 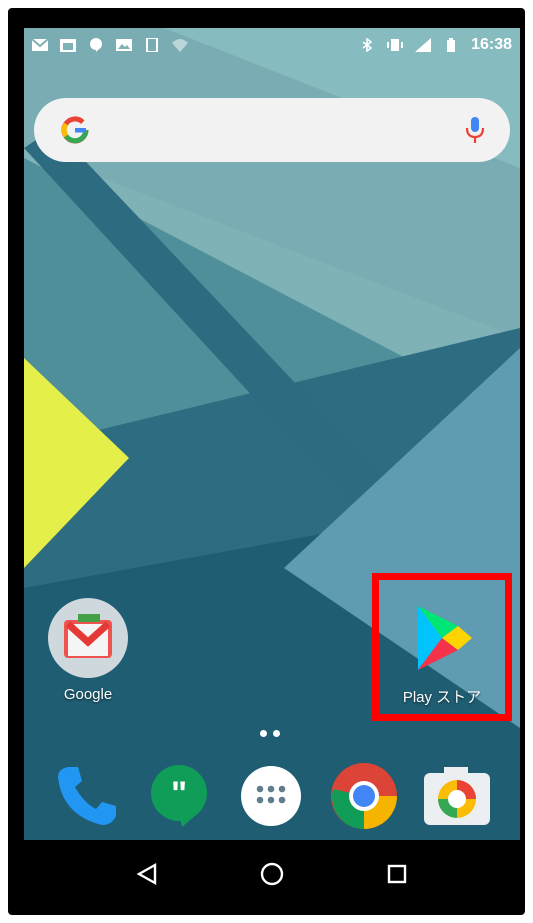 What do you see at coordinates (423, 45) in the screenshot?
I see `signal-icon` at bounding box center [423, 45].